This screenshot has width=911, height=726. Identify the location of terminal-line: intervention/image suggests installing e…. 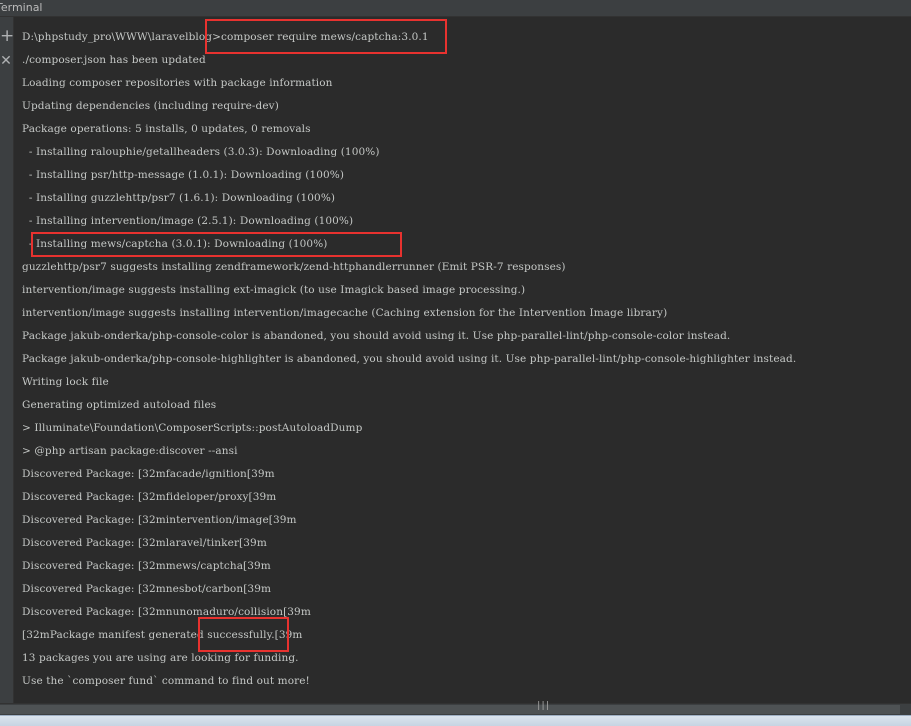
(274, 290).